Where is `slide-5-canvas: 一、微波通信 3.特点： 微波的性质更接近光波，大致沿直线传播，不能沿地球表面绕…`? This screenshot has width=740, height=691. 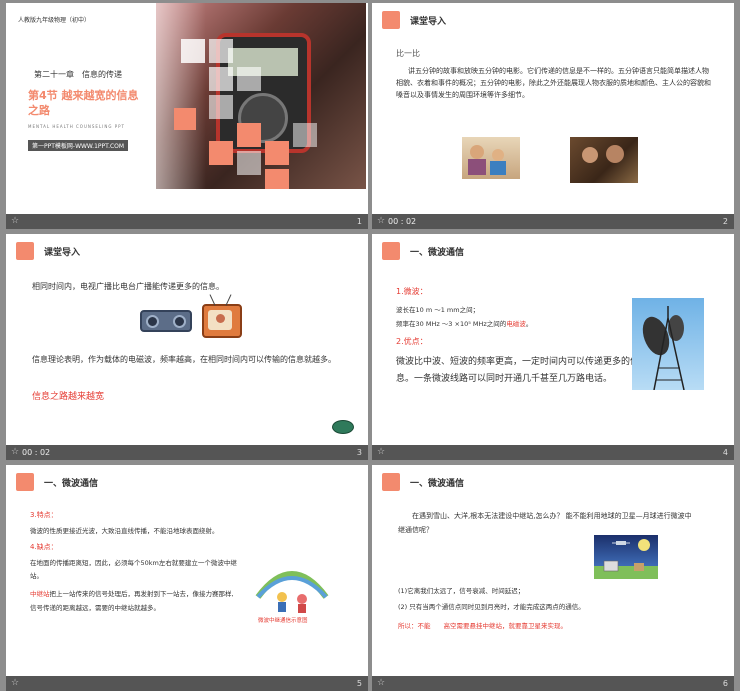
slide-5-canvas: 一、微波通信 3.特点： 微波的性质更接近光波，大致沿直线传播，不能沿地球表面绕… is located at coordinates (187, 570).